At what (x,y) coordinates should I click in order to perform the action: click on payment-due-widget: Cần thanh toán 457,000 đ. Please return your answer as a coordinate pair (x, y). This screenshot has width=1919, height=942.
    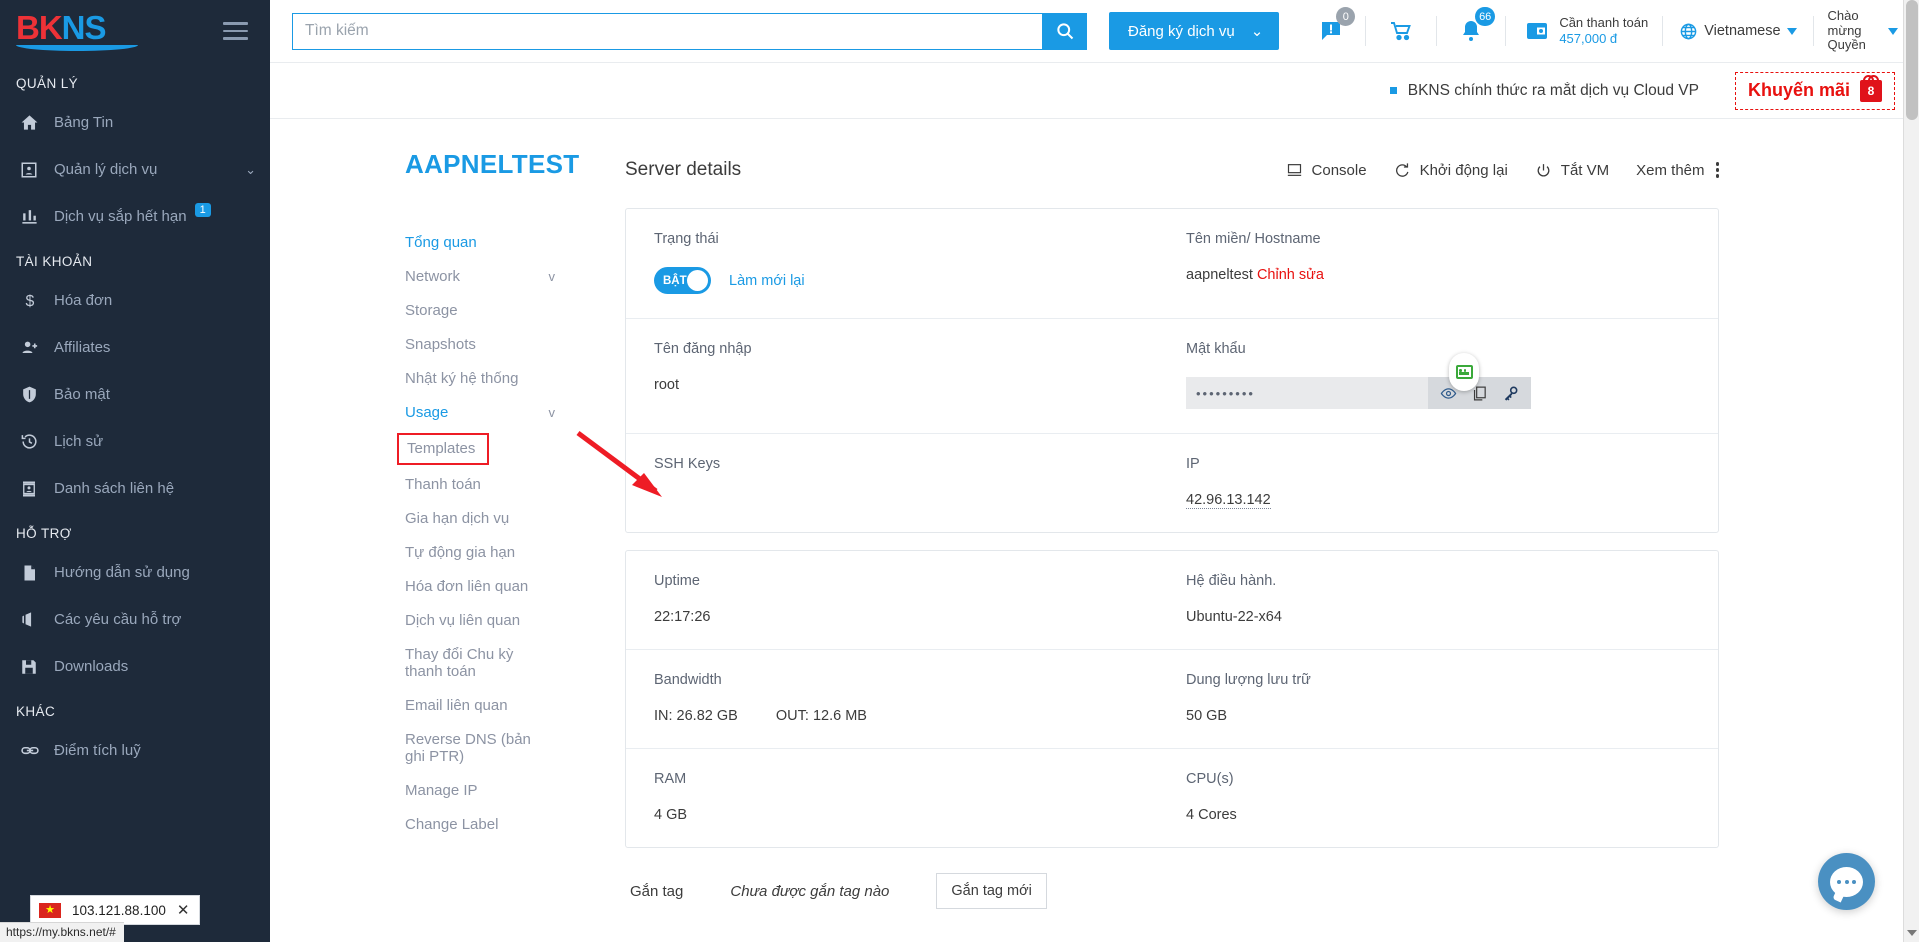
    Looking at the image, I should click on (1584, 31).